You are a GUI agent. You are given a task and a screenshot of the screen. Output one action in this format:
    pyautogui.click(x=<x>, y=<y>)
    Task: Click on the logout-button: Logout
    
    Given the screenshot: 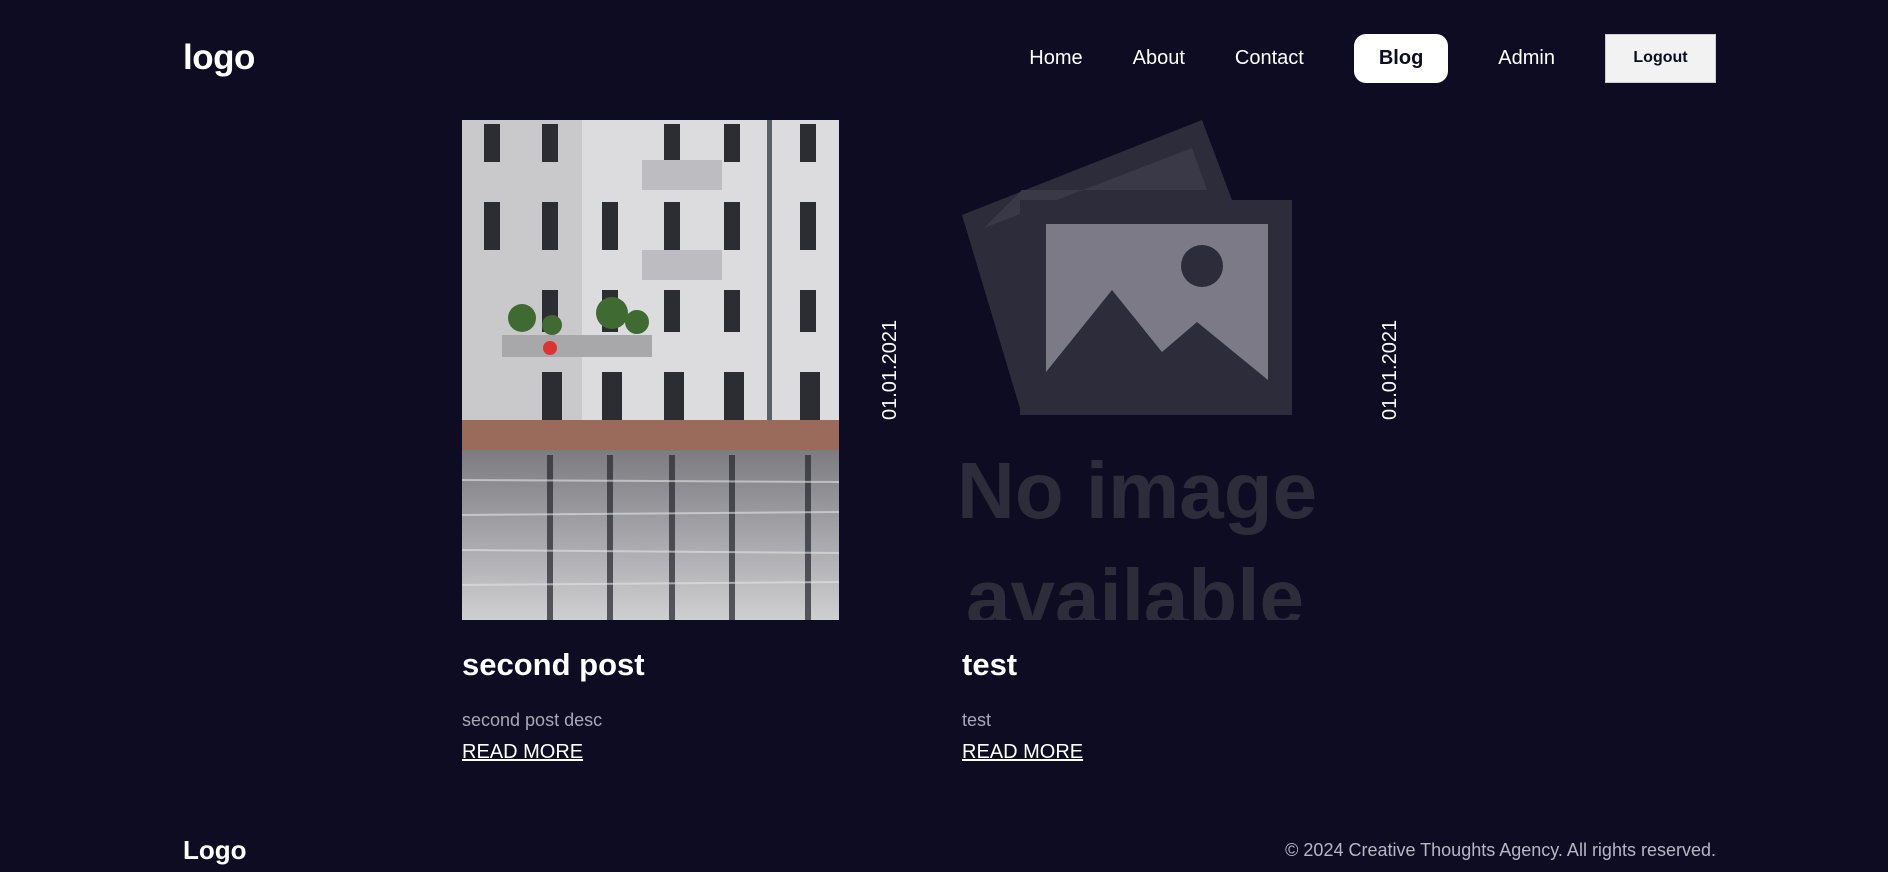 What is the action you would take?
    pyautogui.click(x=1660, y=58)
    